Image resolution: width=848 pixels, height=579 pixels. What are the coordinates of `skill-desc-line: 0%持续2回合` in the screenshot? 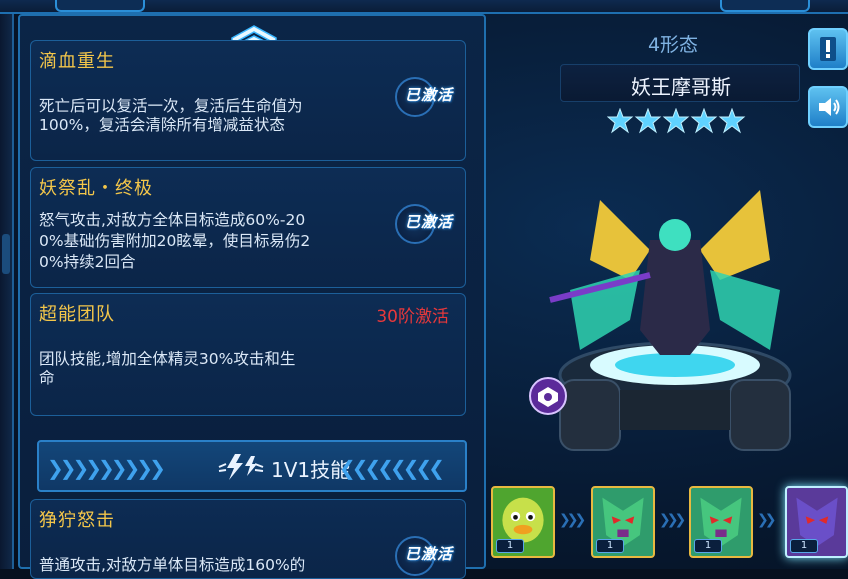 It's located at (87, 262).